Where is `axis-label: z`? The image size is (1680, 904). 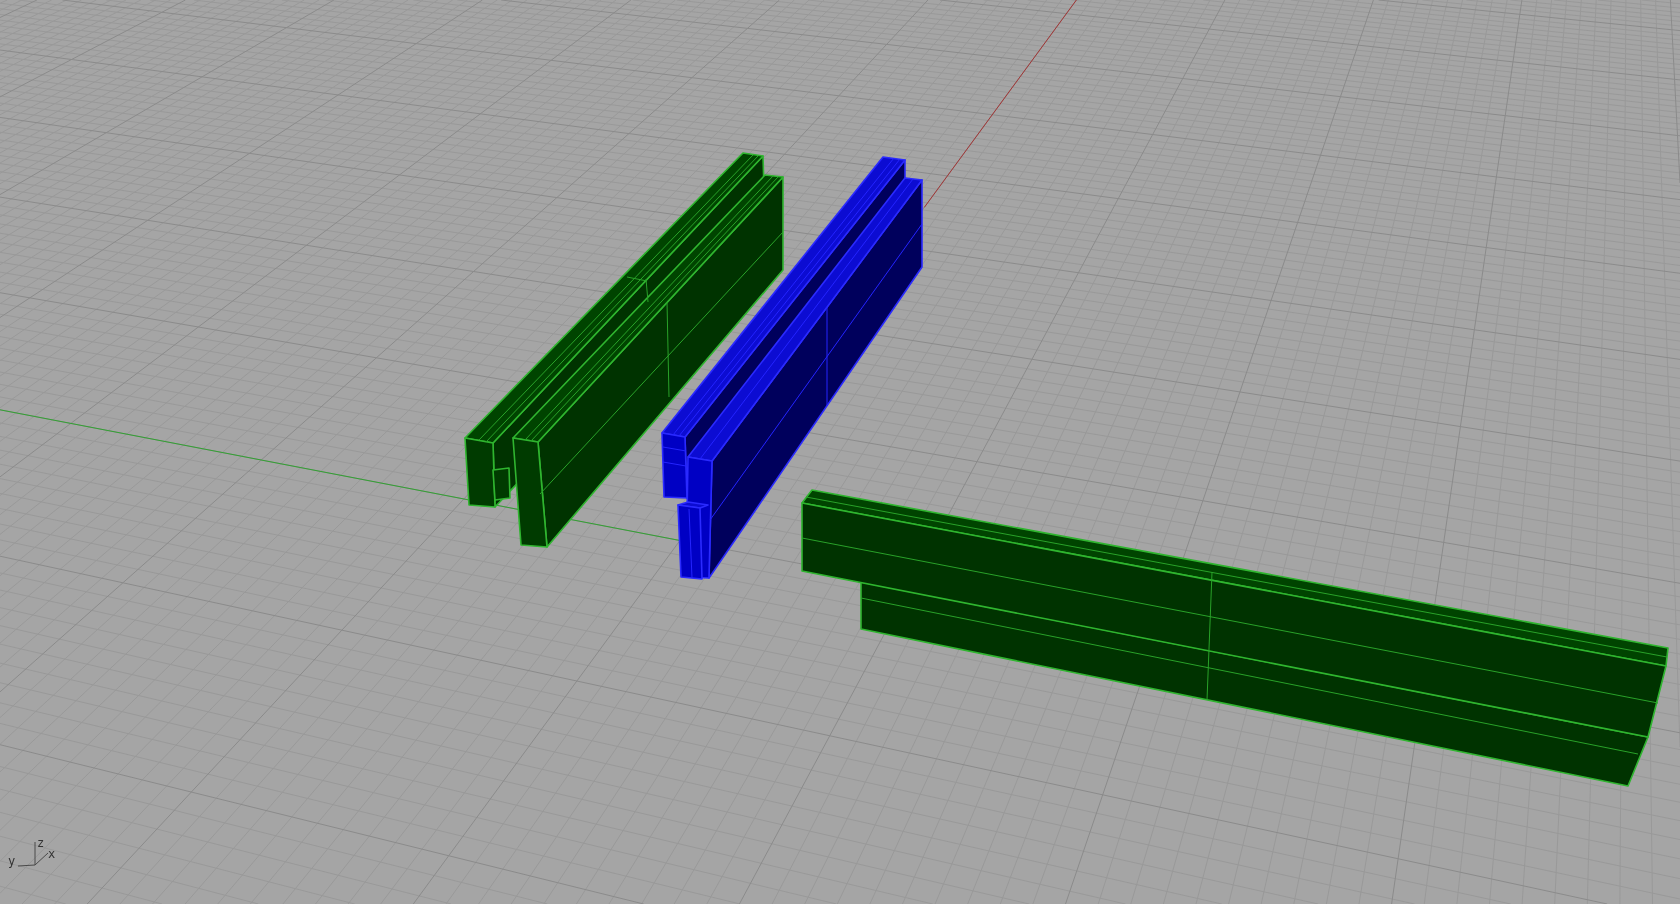
axis-label: z is located at coordinates (41, 843).